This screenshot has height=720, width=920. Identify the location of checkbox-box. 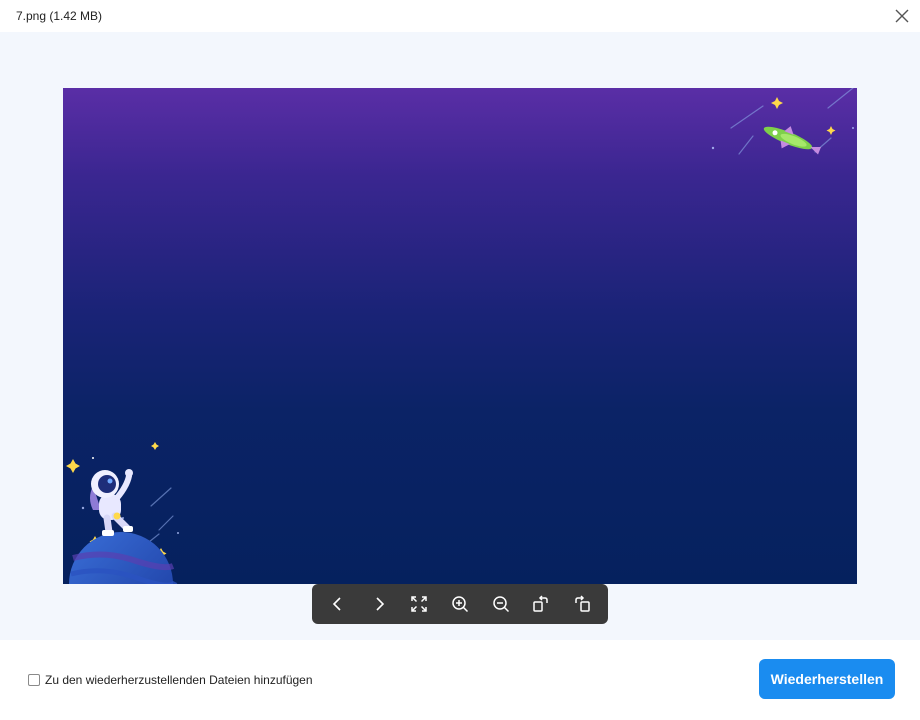
(34, 680).